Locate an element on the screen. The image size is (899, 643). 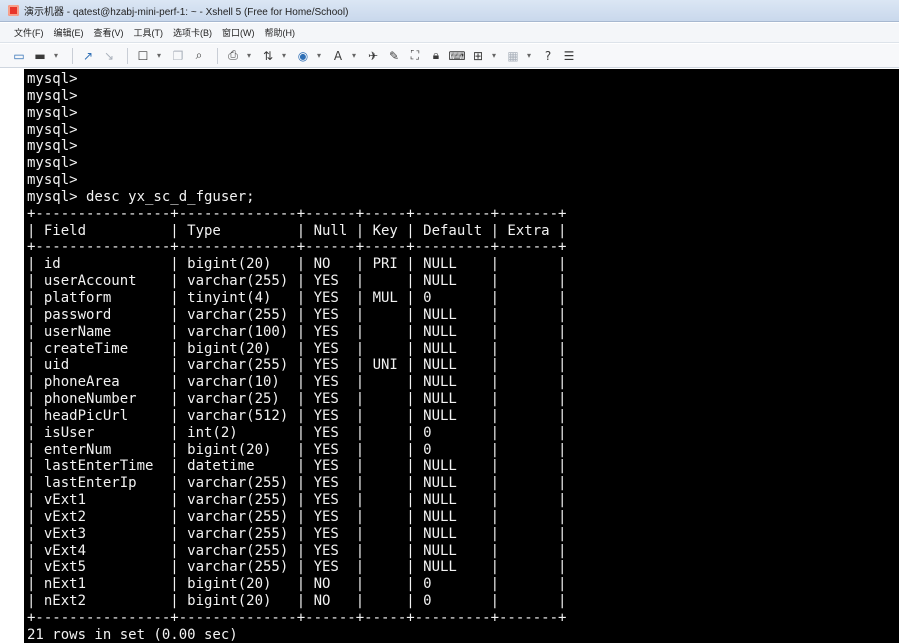
menu-tabs: 选项卡(B) is located at coordinates (192, 32).